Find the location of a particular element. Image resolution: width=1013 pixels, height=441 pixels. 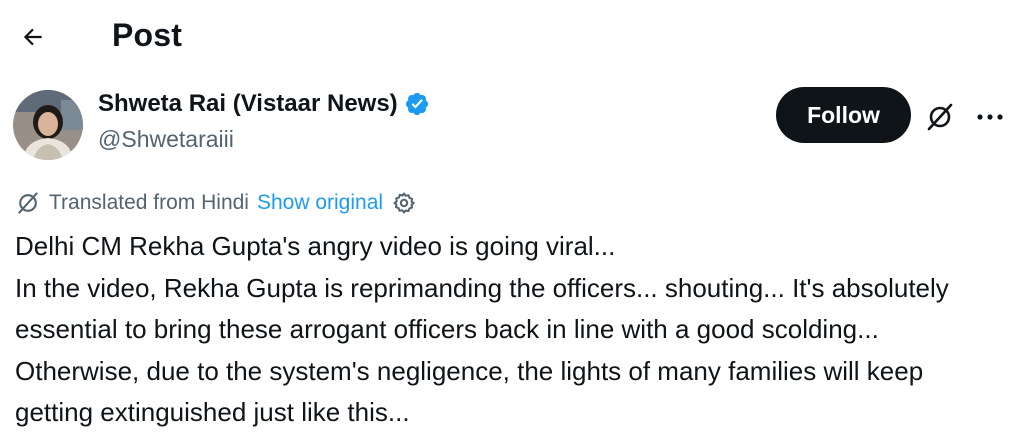

avatar is located at coordinates (48, 125).